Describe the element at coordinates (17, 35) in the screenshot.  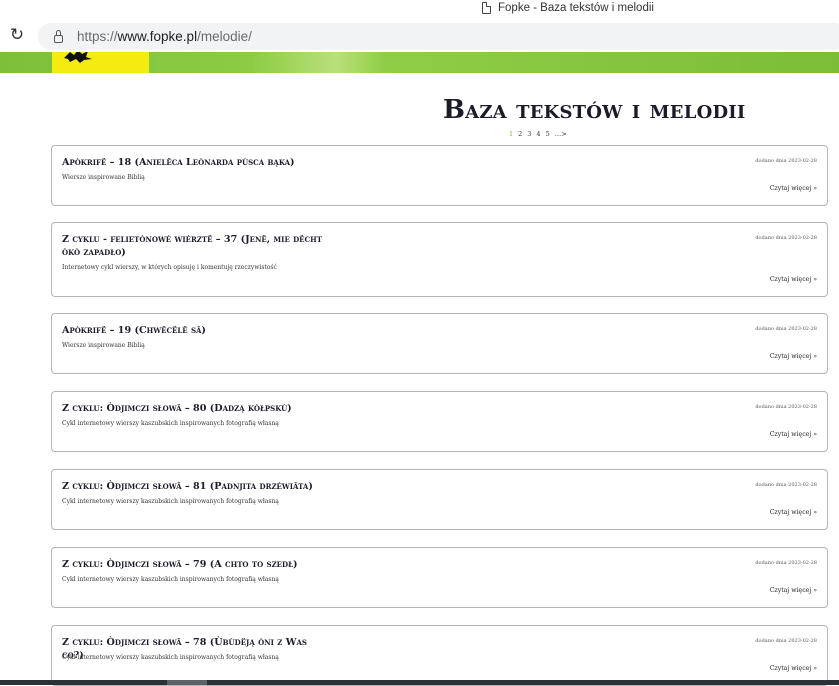
I see `reload-icon: ↻` at that location.